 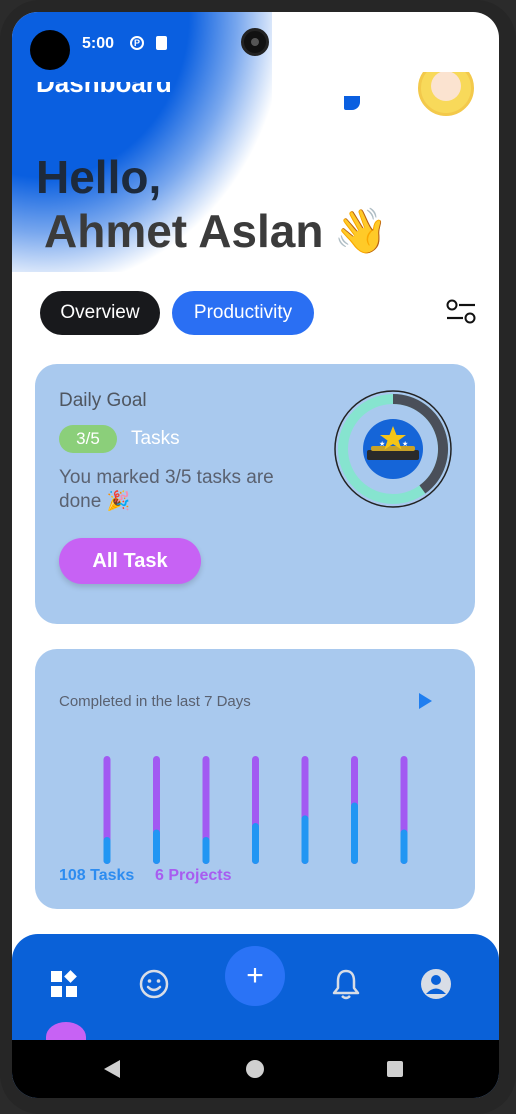 I want to click on all-task-button: All Task, so click(x=130, y=561).